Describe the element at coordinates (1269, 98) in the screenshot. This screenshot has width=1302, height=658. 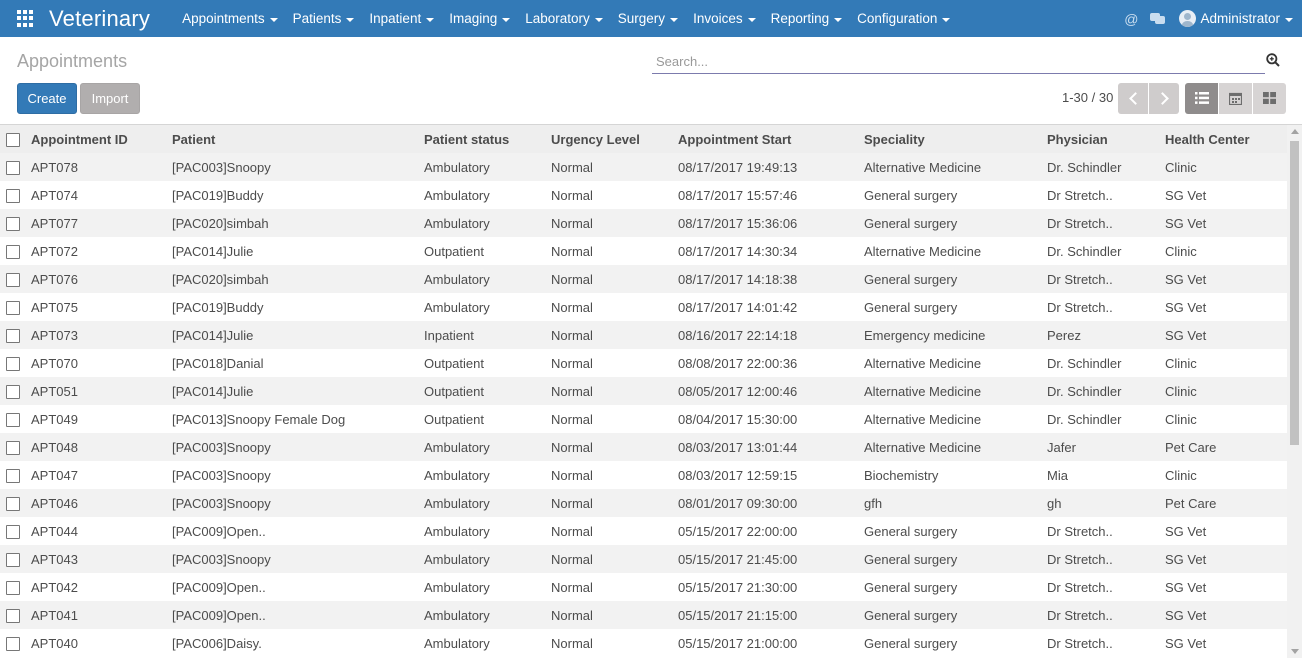
I see `kanban-view-button` at that location.